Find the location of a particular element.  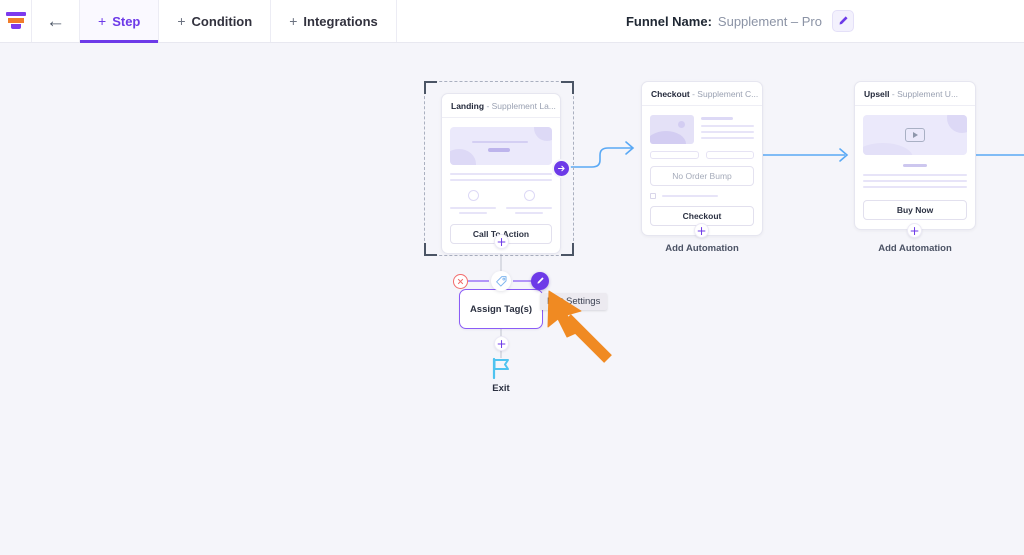

checkout-consent-row is located at coordinates (702, 196).